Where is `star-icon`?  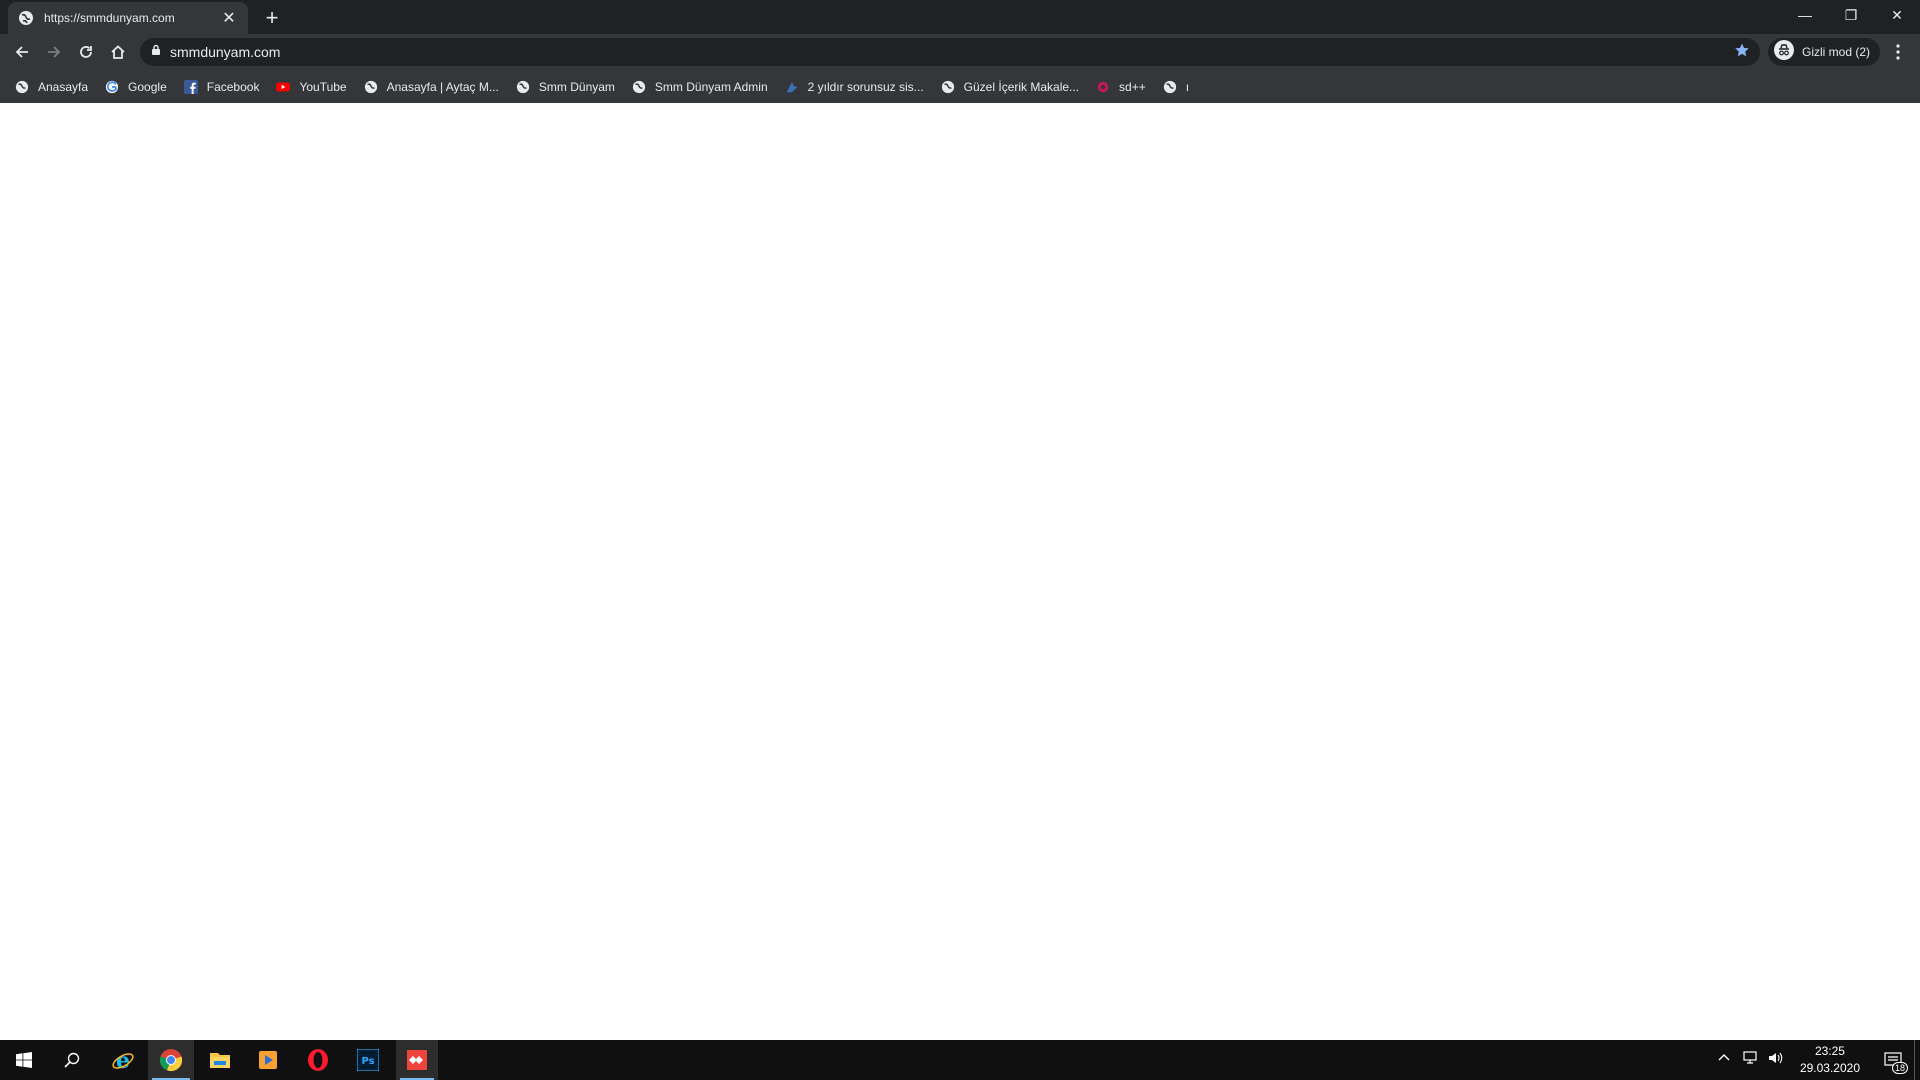
star-icon is located at coordinates (1742, 52).